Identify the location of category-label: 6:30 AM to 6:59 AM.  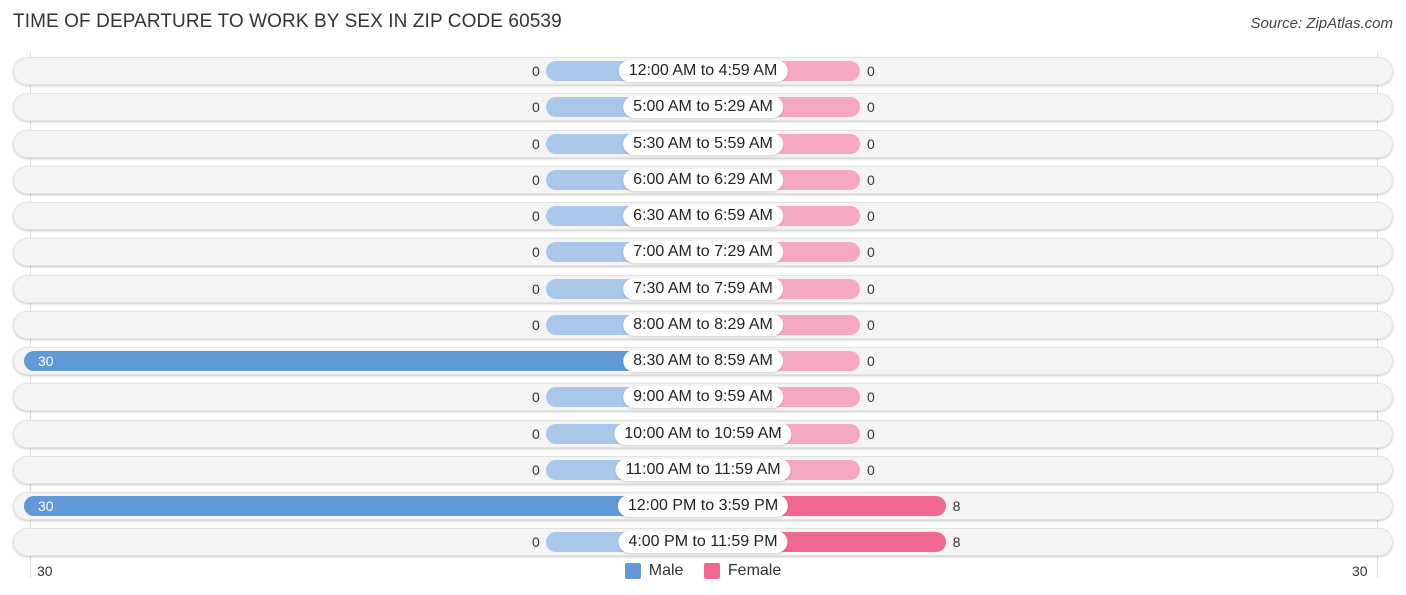
(703, 216).